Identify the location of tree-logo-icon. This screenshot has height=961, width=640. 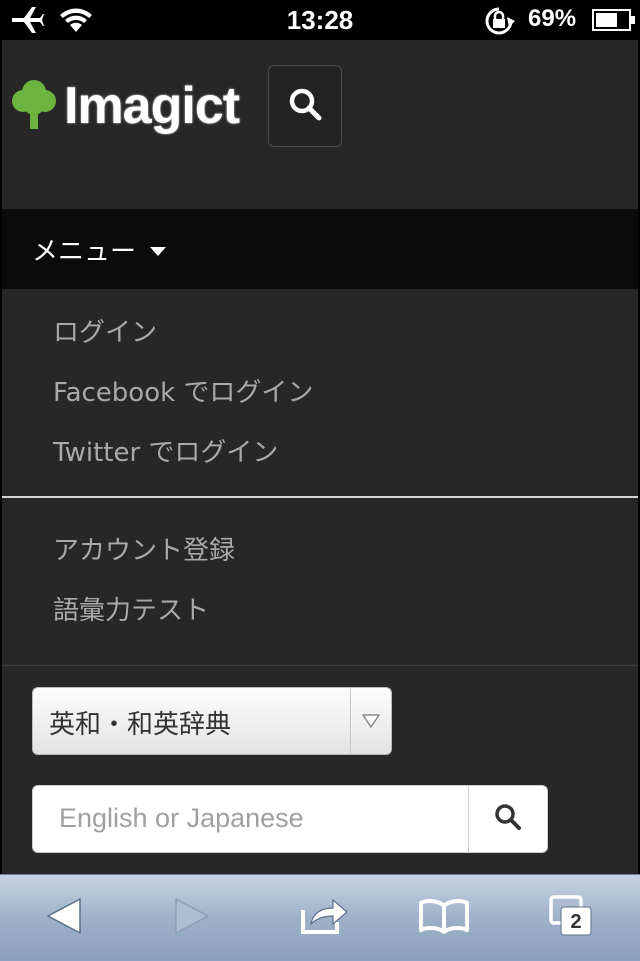
(34, 106).